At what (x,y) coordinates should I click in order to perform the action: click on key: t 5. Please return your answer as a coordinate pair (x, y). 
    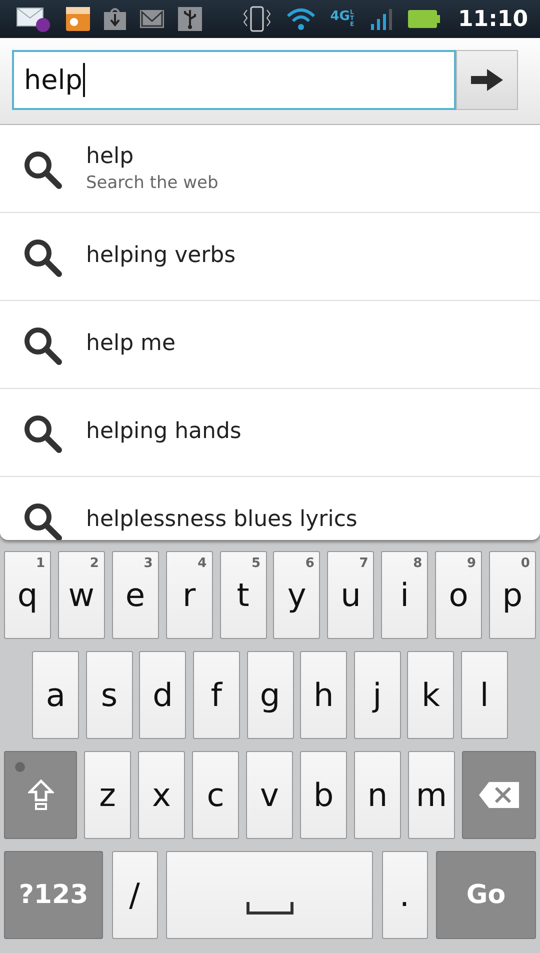
    Looking at the image, I should click on (243, 595).